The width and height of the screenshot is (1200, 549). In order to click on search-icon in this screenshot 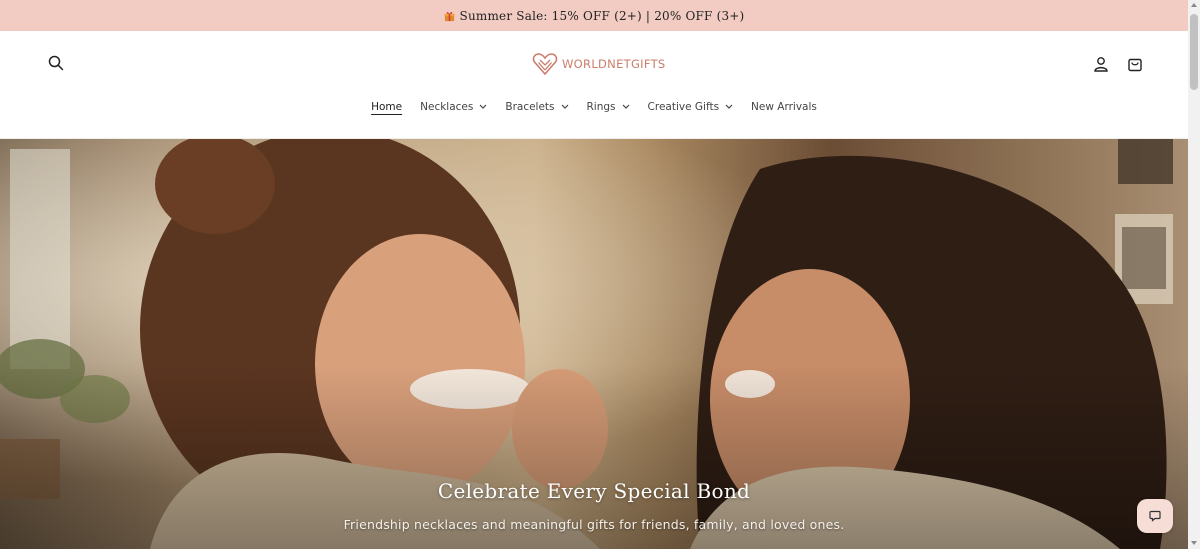, I will do `click(56, 63)`.